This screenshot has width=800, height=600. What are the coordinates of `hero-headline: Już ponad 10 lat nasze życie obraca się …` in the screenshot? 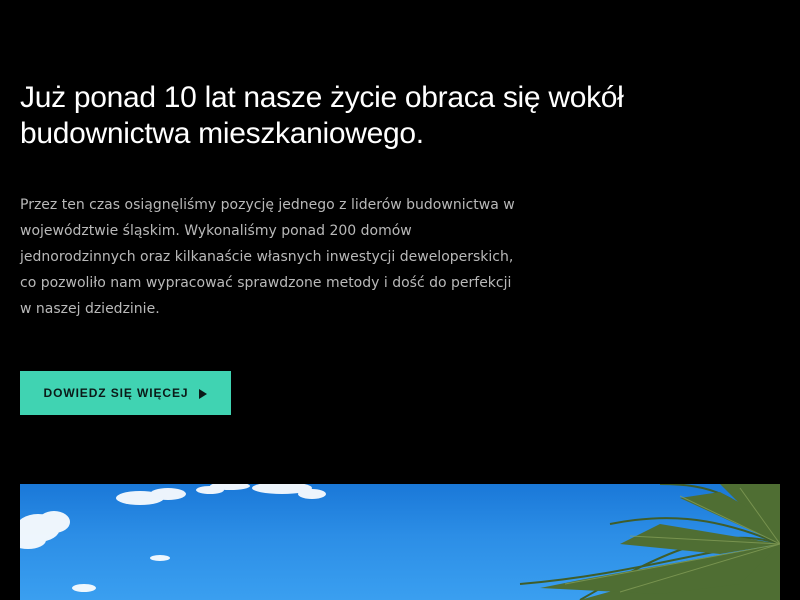 It's located at (322, 115).